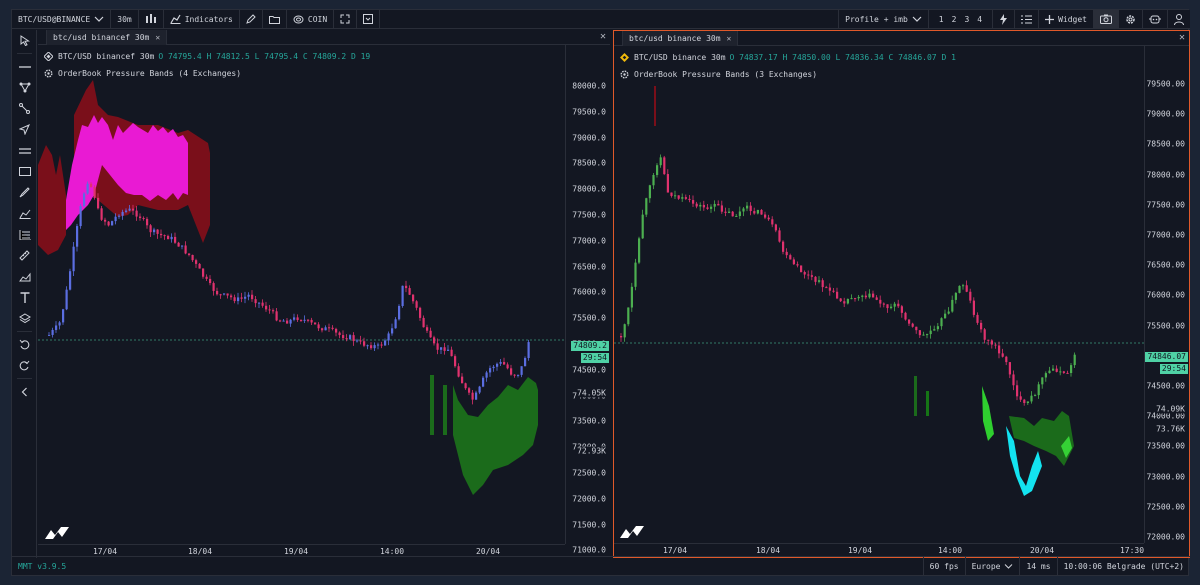 The image size is (1200, 585). What do you see at coordinates (369, 19) in the screenshot?
I see `dropdown-menu-button` at bounding box center [369, 19].